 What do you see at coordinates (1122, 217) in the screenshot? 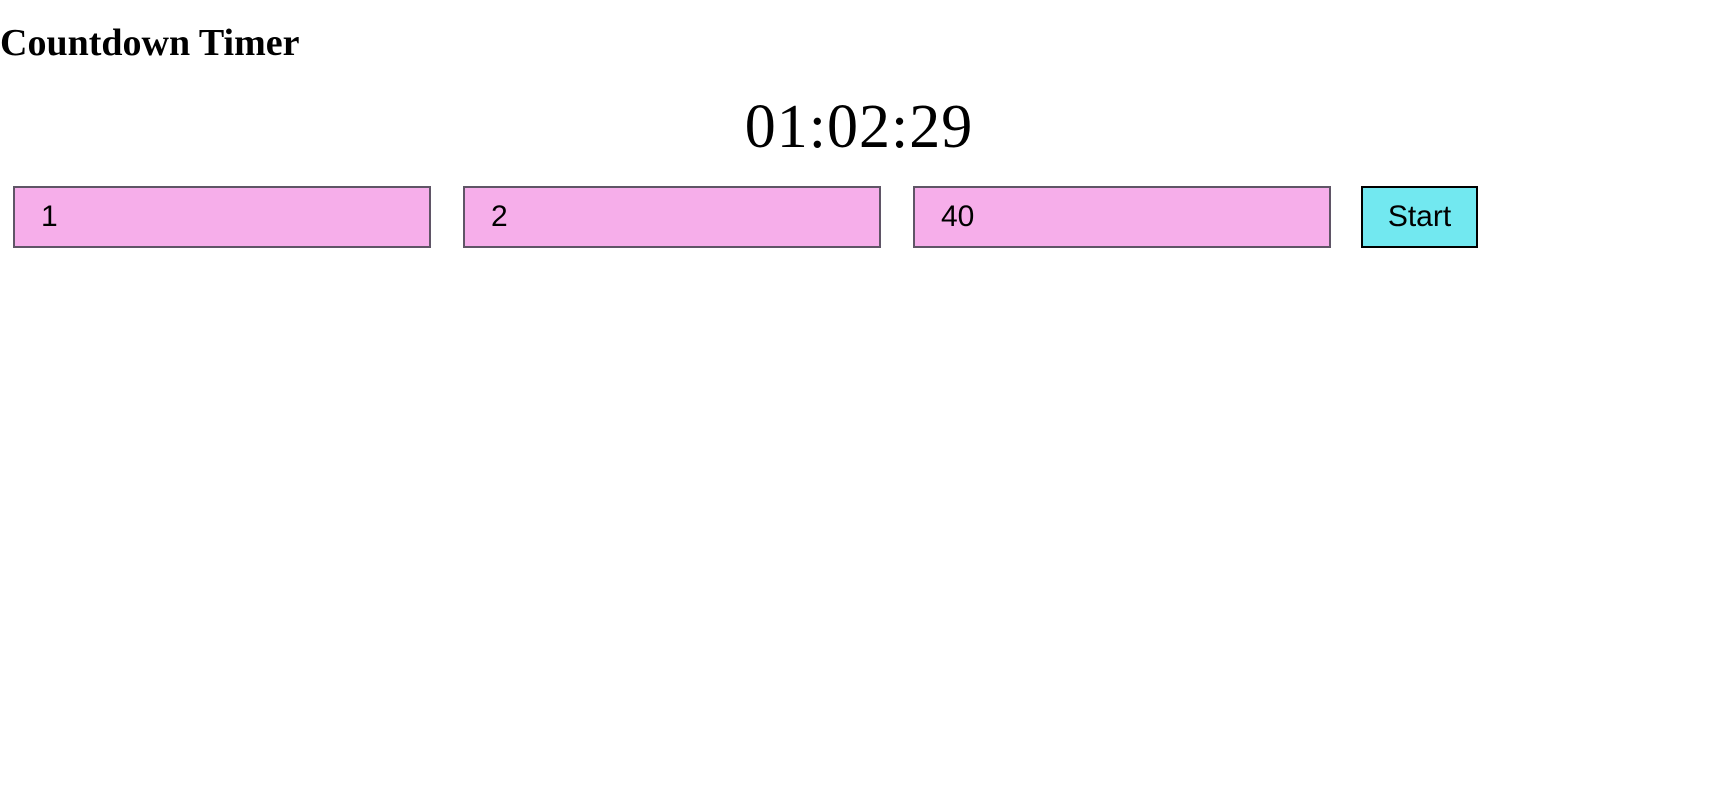
I see `seconds-input` at bounding box center [1122, 217].